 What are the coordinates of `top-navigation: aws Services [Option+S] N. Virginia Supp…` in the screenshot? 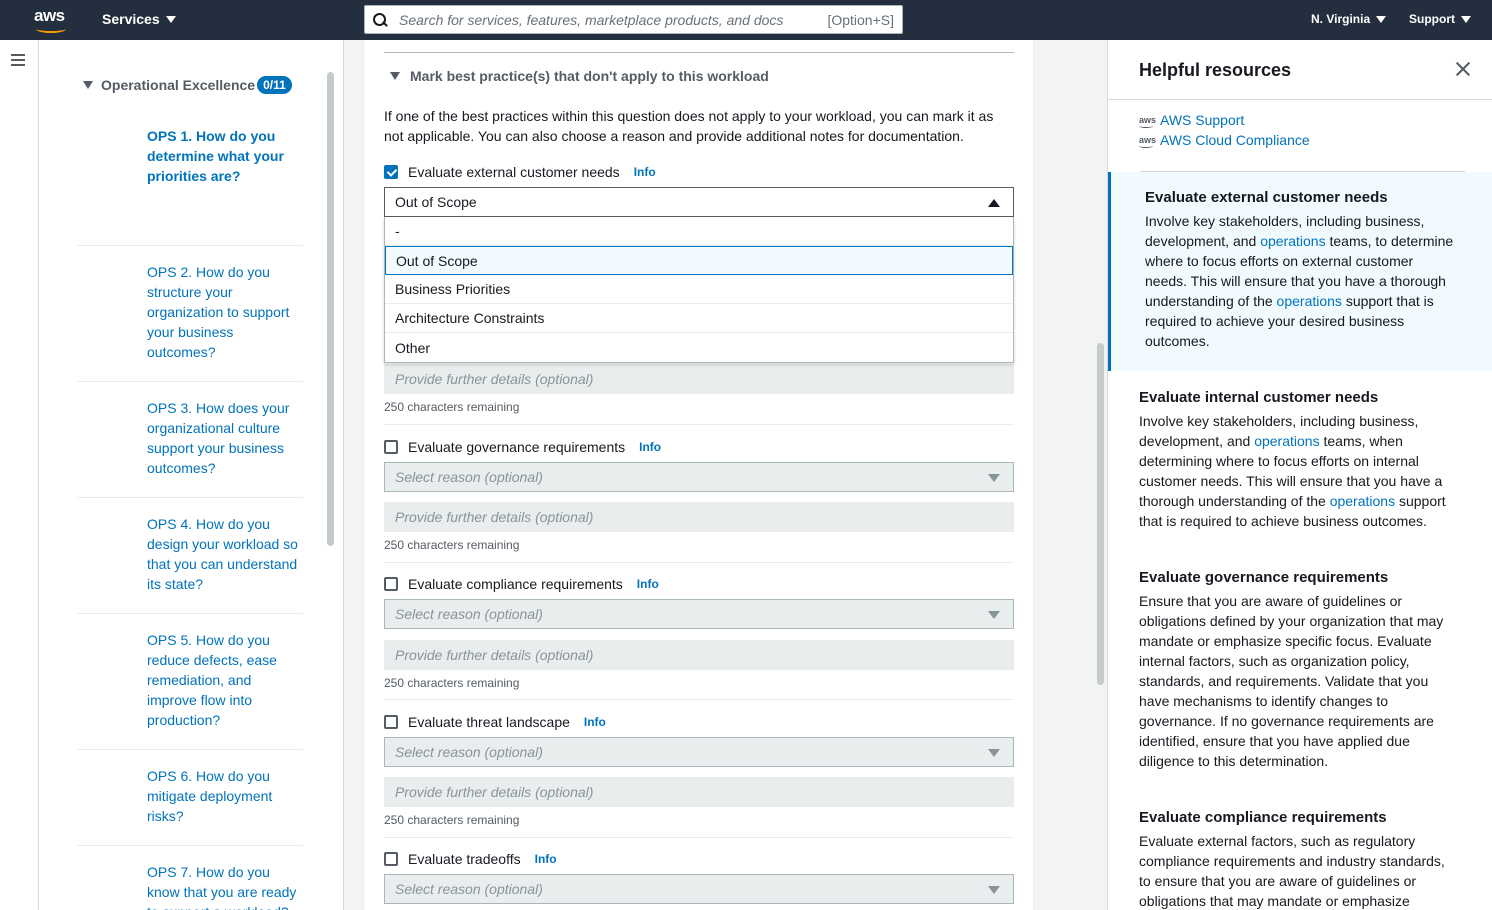 It's located at (746, 20).